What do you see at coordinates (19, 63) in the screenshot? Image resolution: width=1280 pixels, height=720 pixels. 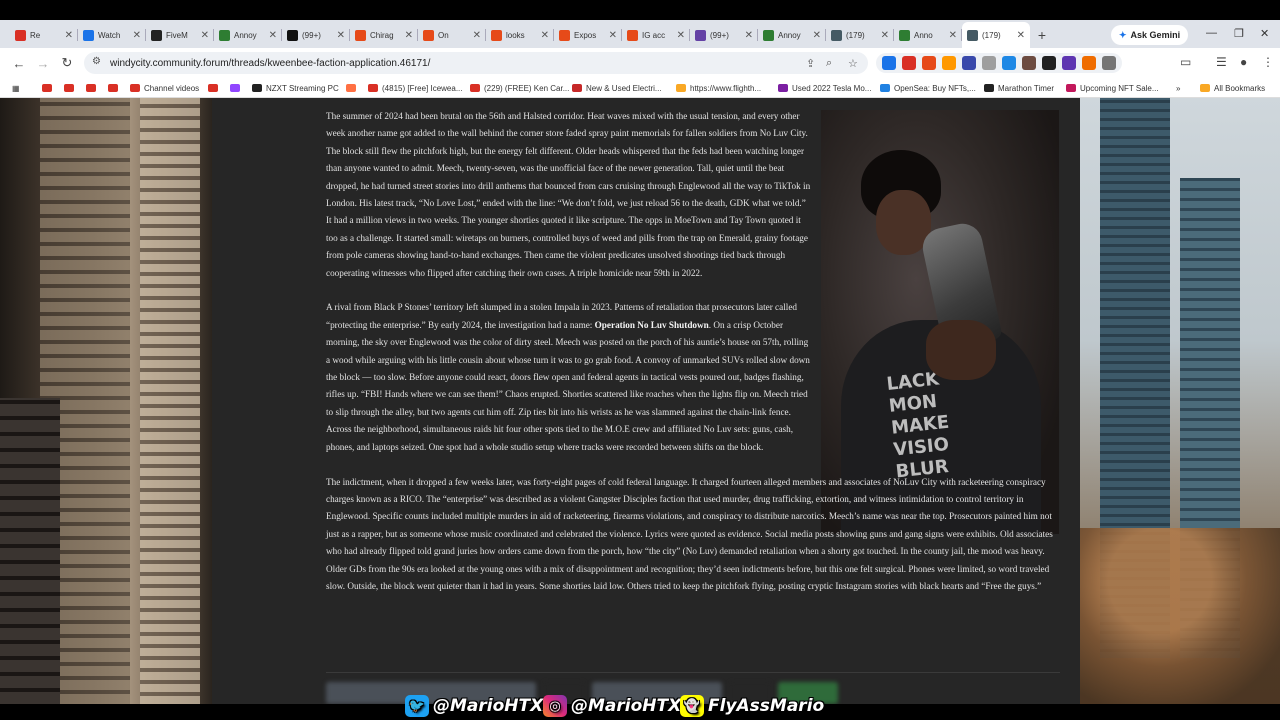 I see `back-icon: ←` at bounding box center [19, 63].